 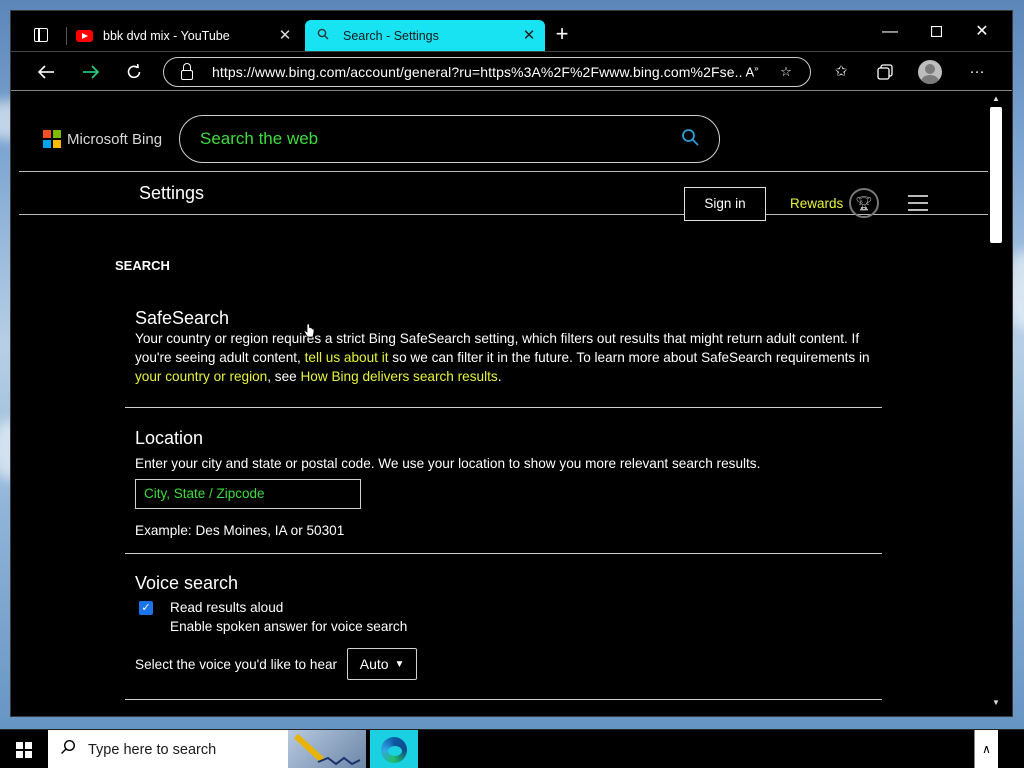 What do you see at coordinates (142, 265) in the screenshot?
I see `section-label: SEARCH` at bounding box center [142, 265].